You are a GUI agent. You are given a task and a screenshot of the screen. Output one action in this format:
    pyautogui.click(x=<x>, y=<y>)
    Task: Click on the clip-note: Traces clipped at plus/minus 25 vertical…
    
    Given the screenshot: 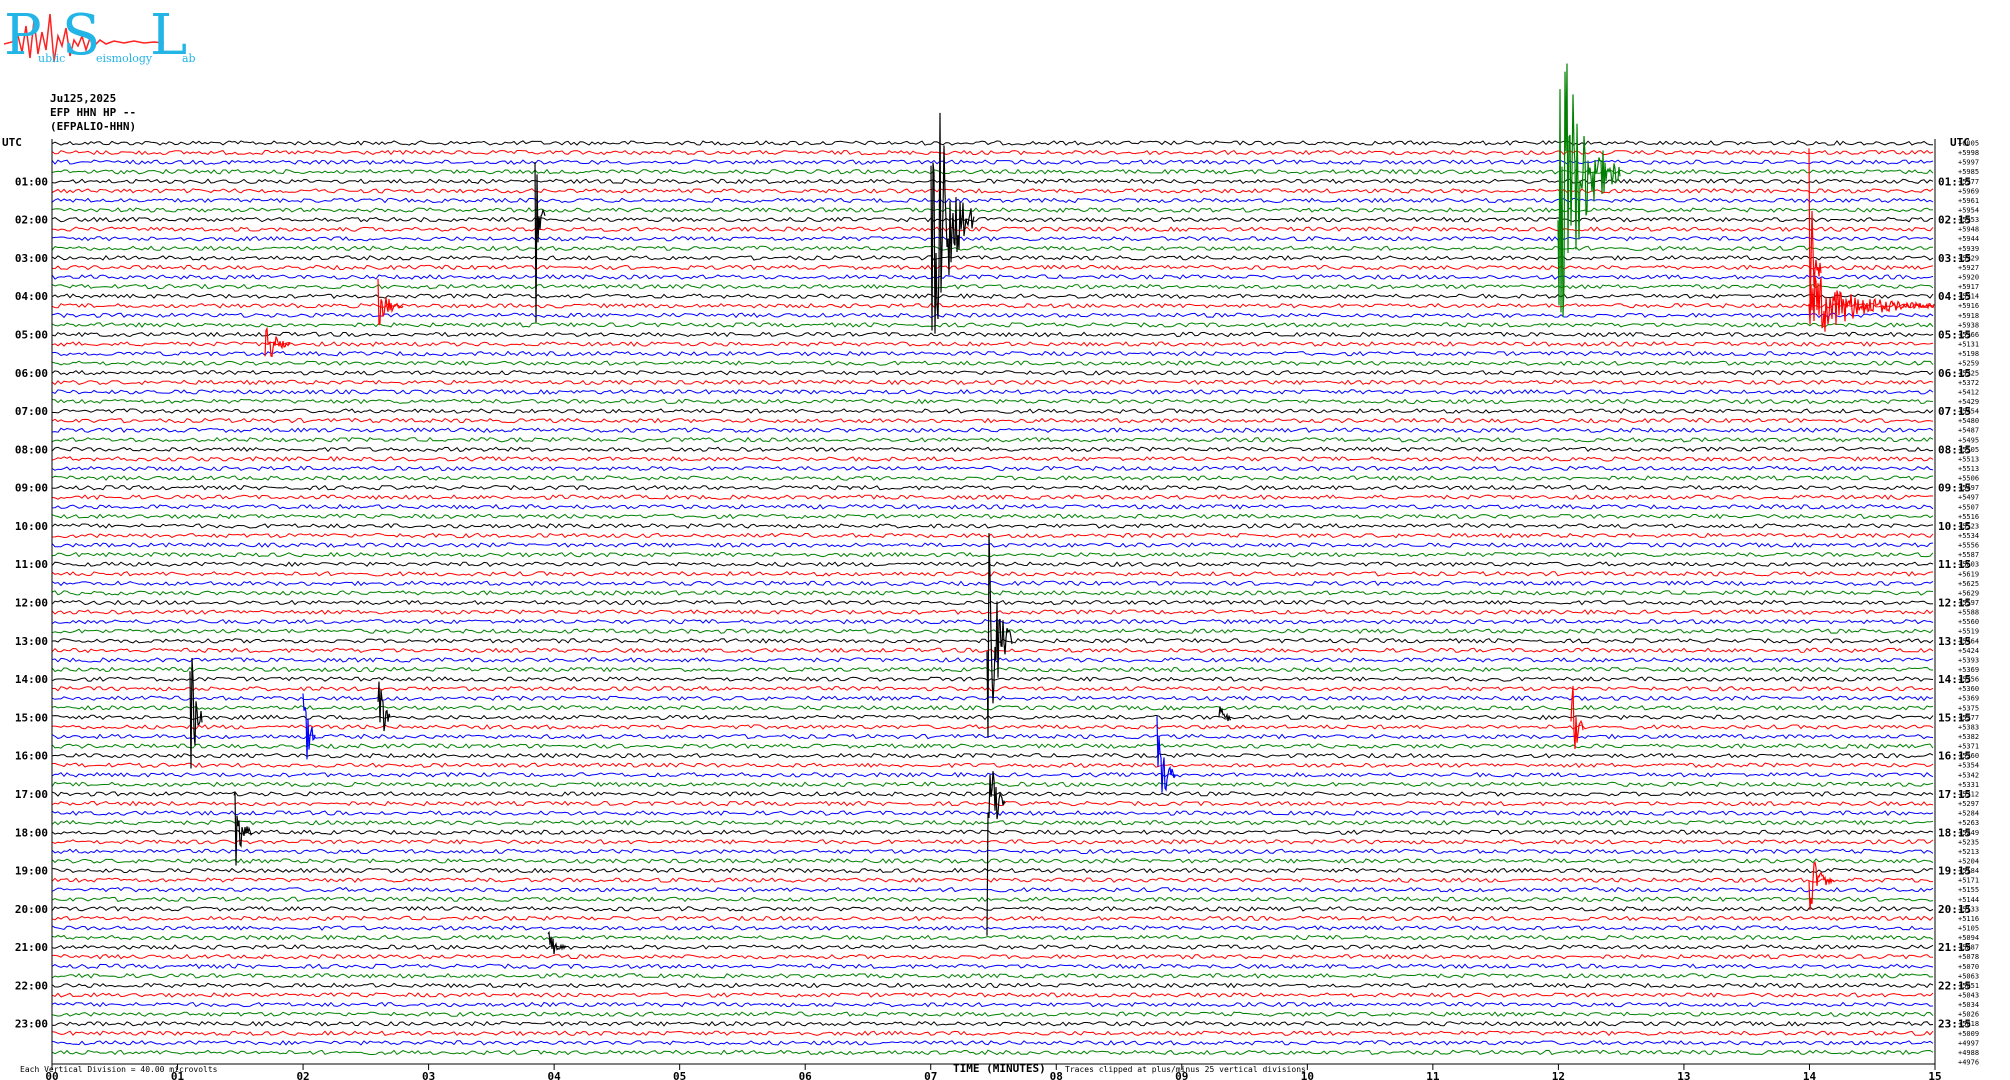 What is the action you would take?
    pyautogui.click(x=1185, y=1069)
    